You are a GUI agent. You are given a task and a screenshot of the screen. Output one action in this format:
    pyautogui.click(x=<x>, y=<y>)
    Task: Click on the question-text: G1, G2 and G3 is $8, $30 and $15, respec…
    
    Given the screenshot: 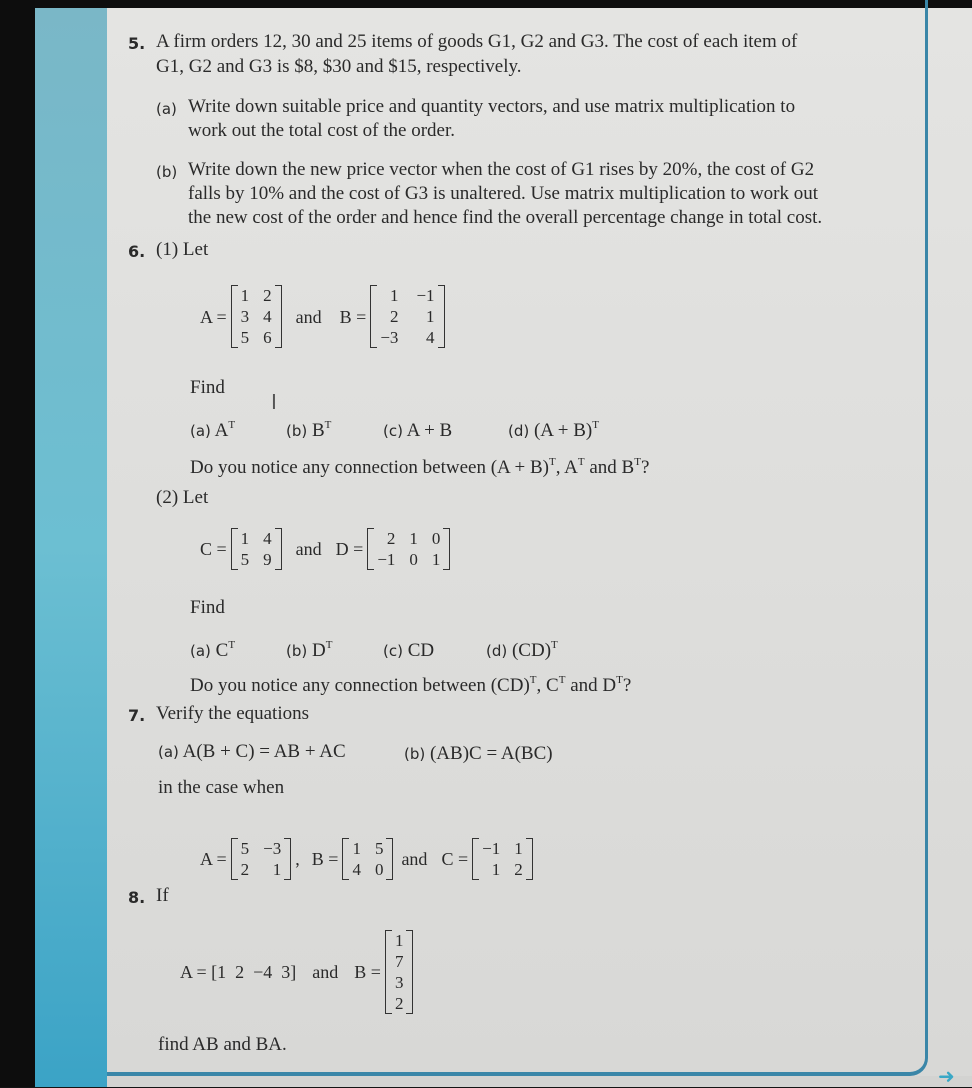 What is the action you would take?
    pyautogui.click(x=339, y=66)
    